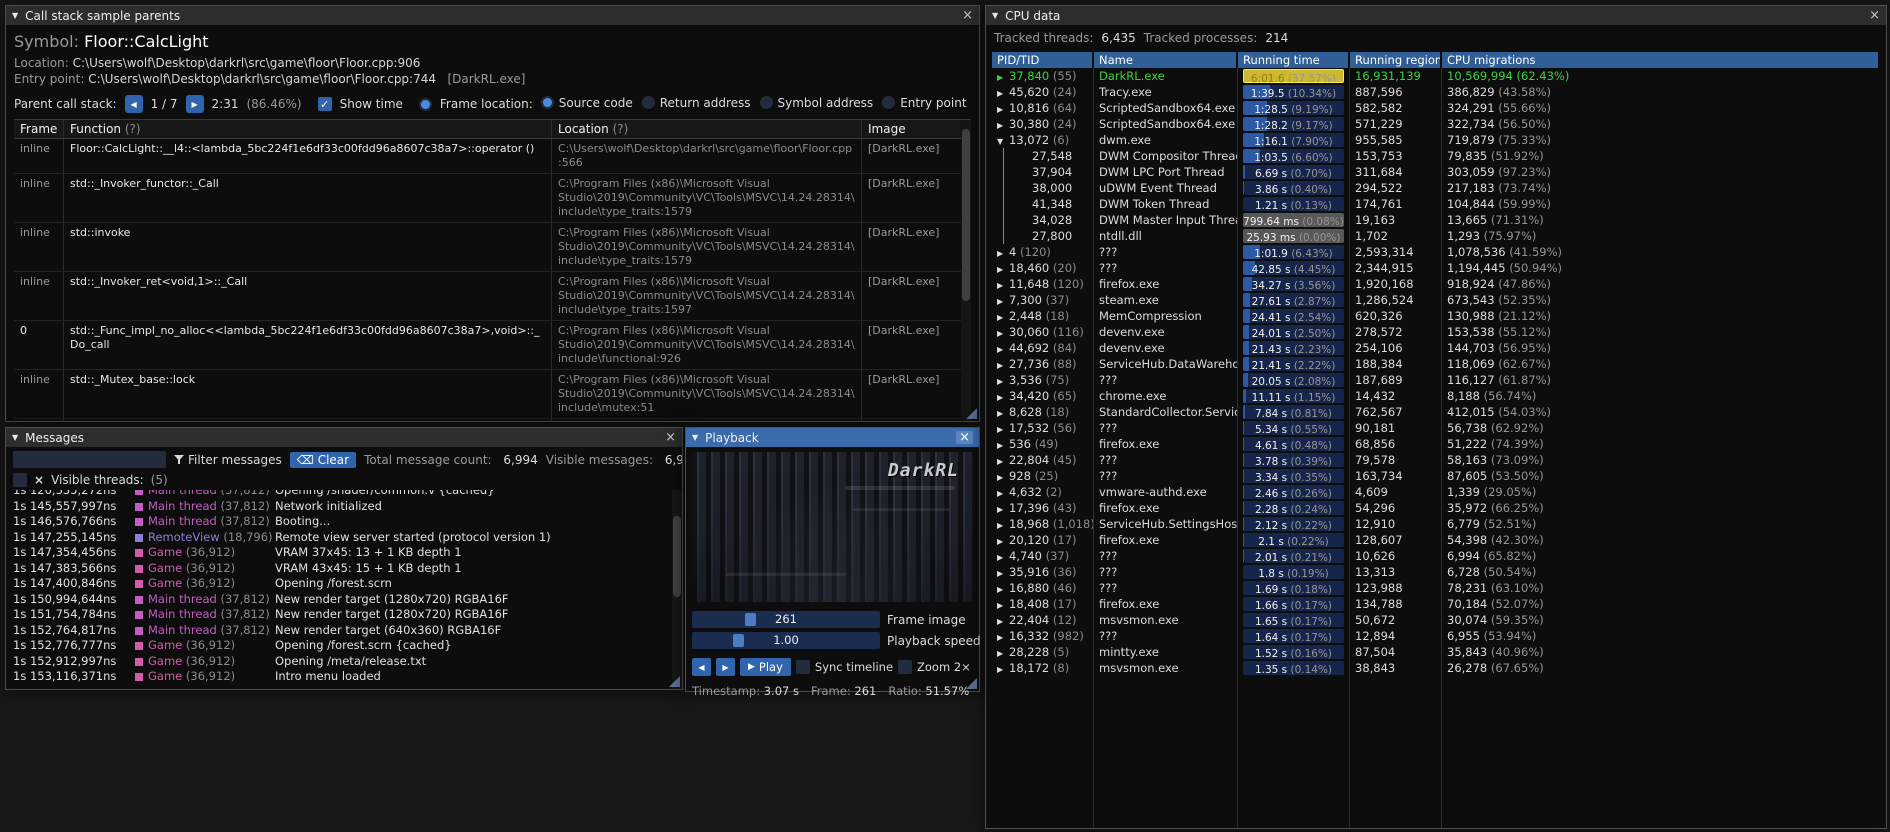  I want to click on cpu-column-header: CPU migrations, so click(1661, 60).